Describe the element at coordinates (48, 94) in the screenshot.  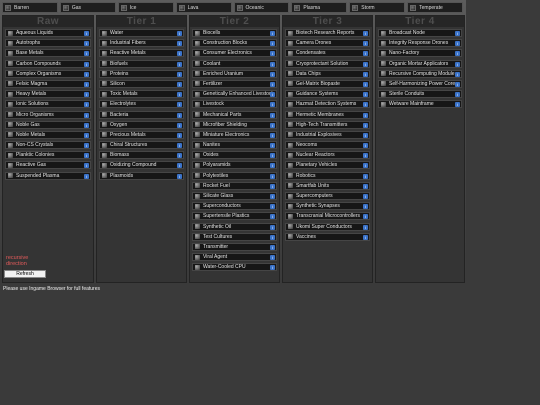
I see `commodity-item: Heavy Metals i` at that location.